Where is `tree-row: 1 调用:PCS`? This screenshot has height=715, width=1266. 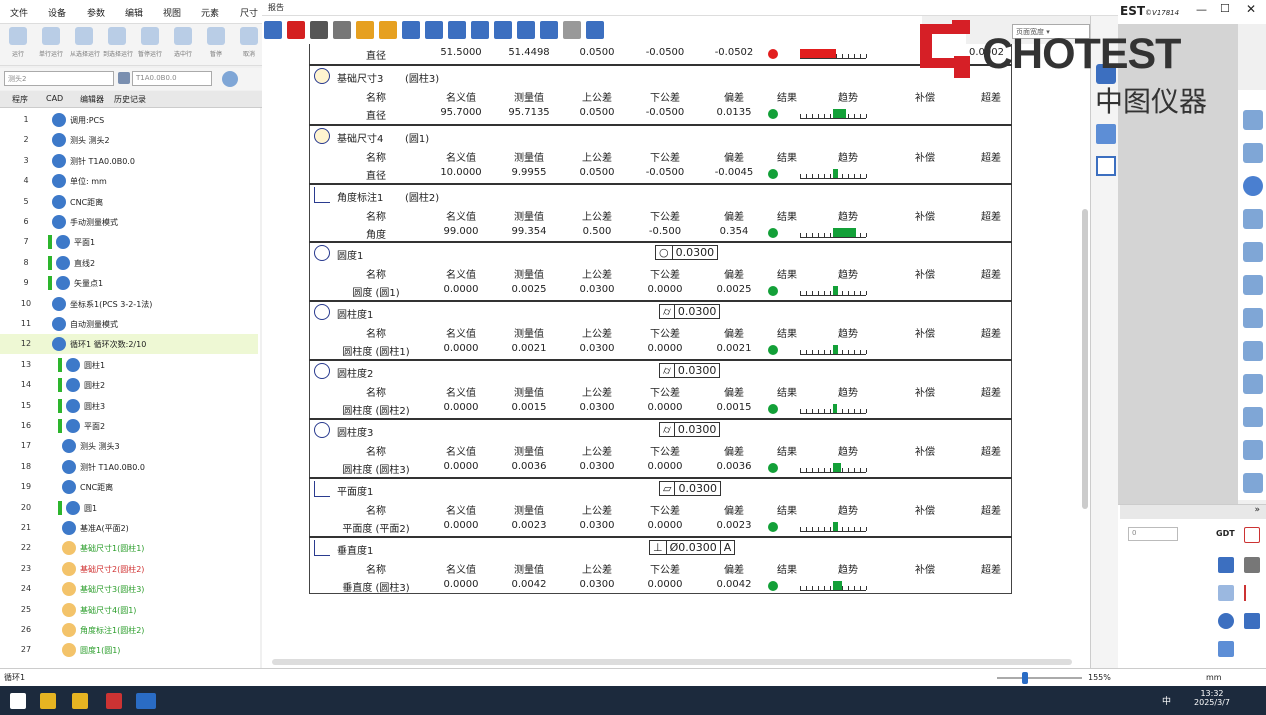
tree-row: 1 调用:PCS is located at coordinates (129, 120).